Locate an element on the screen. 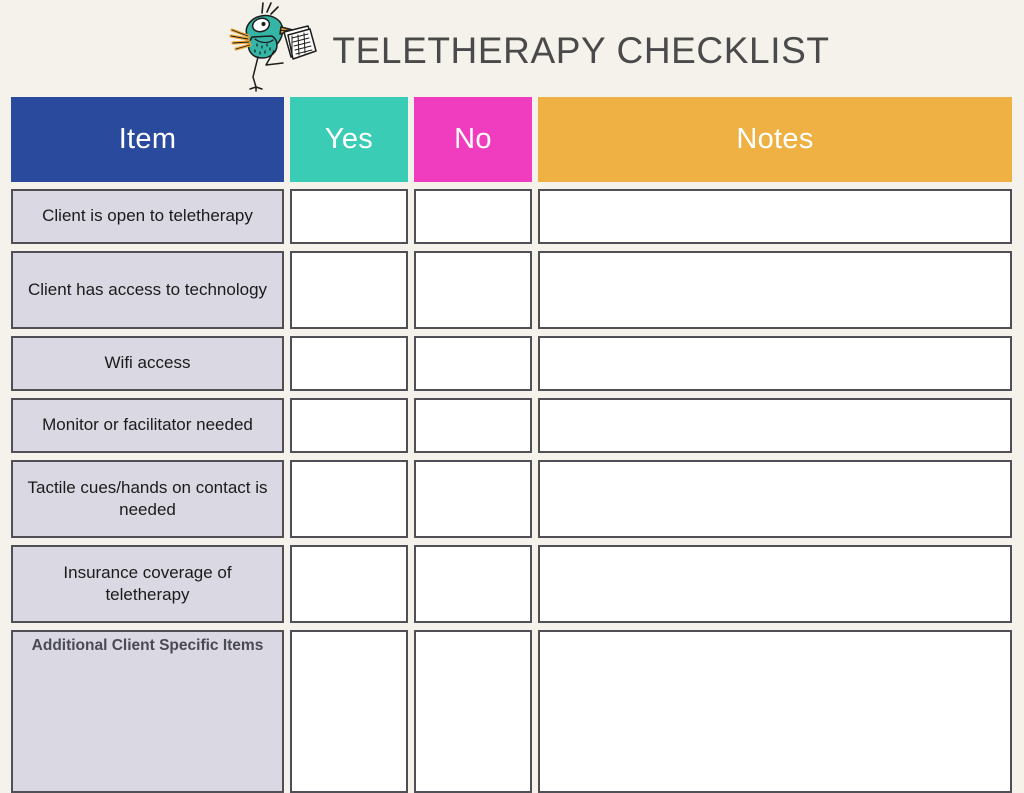  column-header-no: No is located at coordinates (473, 139).